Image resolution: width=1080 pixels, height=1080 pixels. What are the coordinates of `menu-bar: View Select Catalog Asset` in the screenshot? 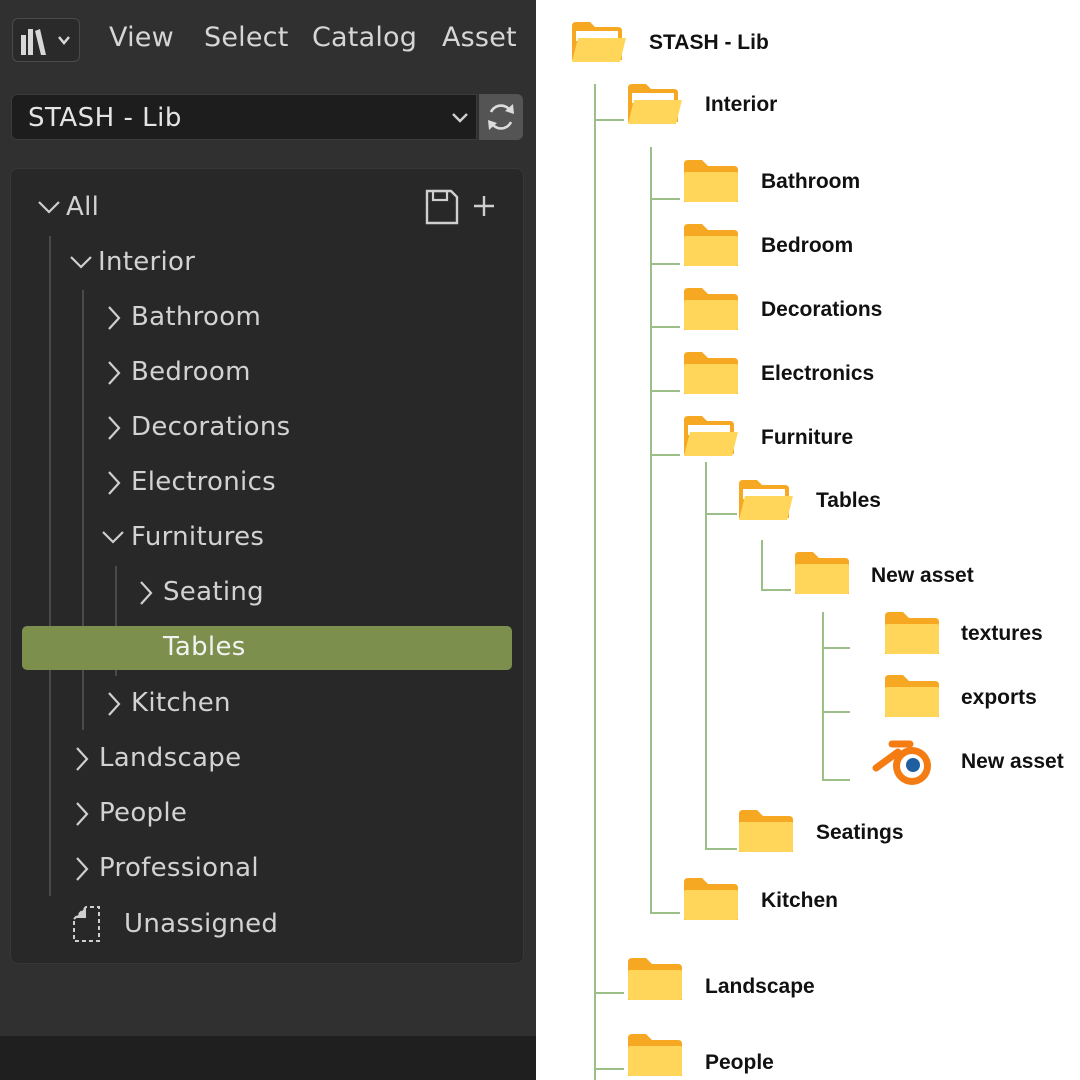 It's located at (268, 38).